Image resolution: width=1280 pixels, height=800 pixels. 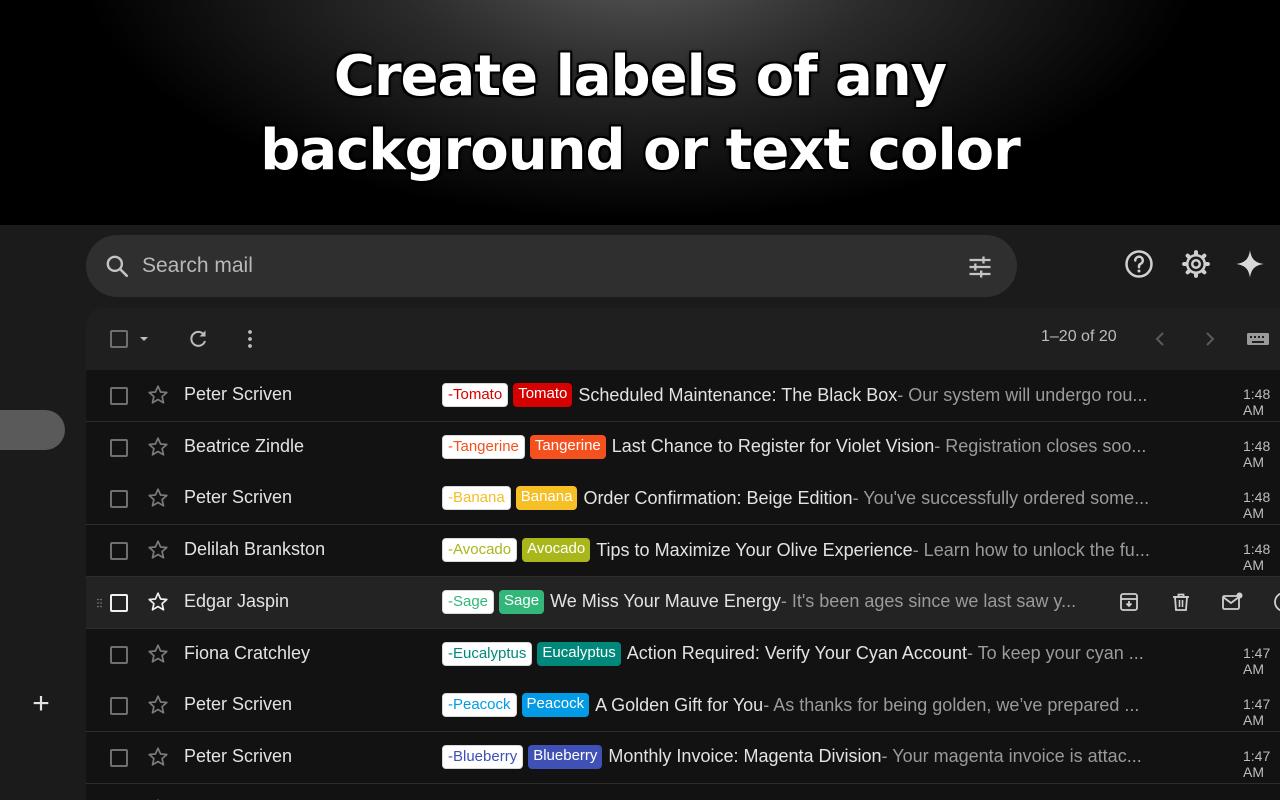 What do you see at coordinates (475, 395) in the screenshot?
I see `label-chip-outline: -Tomato` at bounding box center [475, 395].